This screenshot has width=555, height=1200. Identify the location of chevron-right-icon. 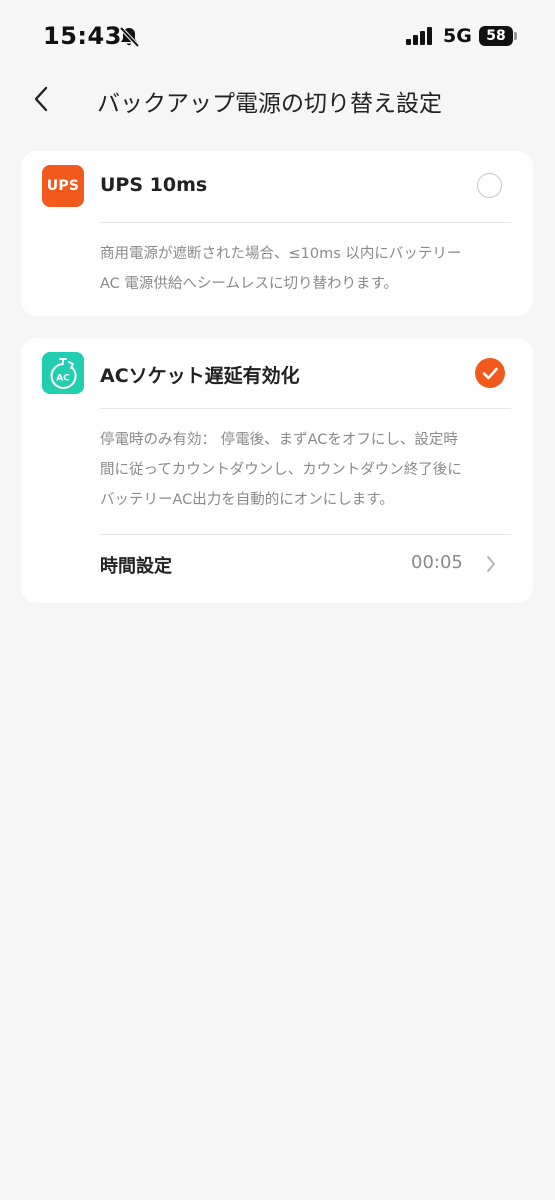
(491, 564).